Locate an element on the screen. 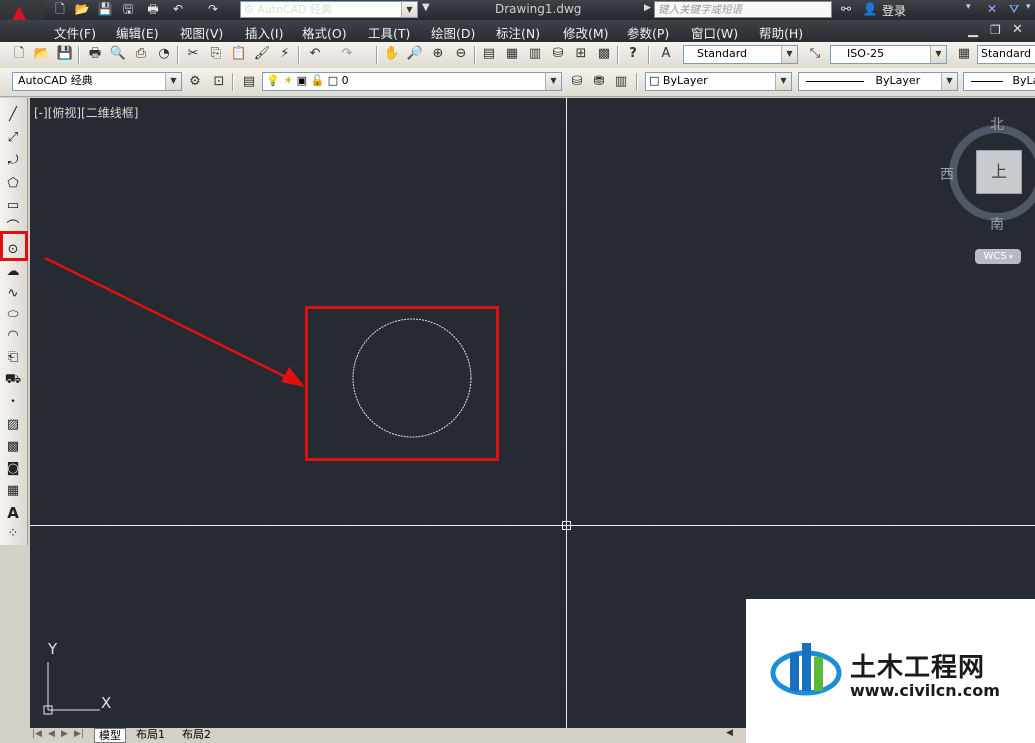 The width and height of the screenshot is (1035, 743). multiline-text-icon: A is located at coordinates (13, 513).